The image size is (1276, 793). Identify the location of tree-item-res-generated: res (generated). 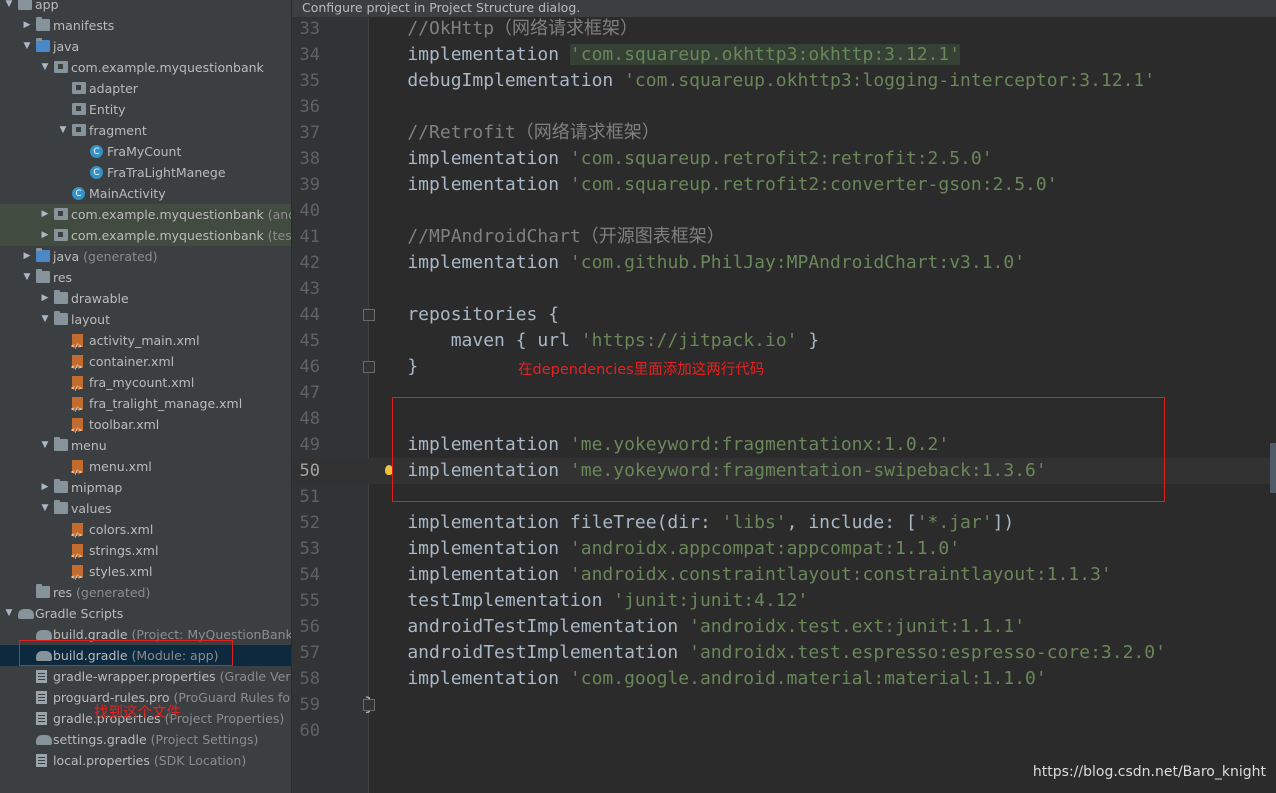
(145, 592).